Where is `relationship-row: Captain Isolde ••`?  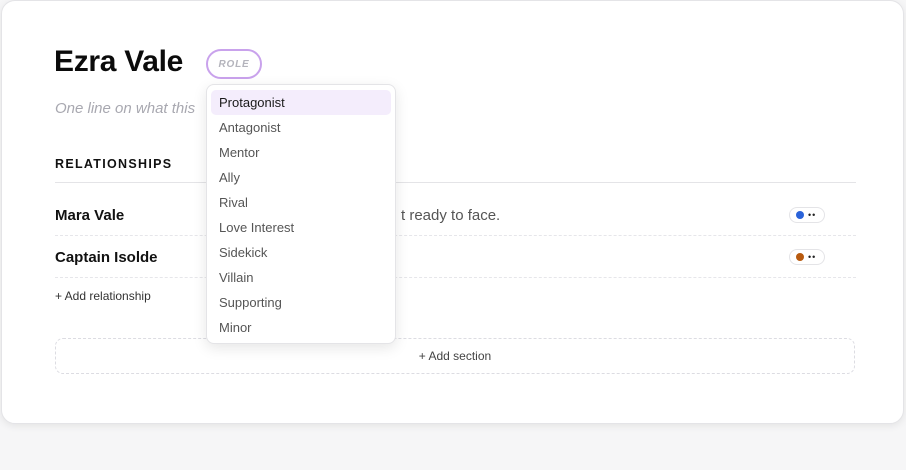 relationship-row: Captain Isolde •• is located at coordinates (455, 257).